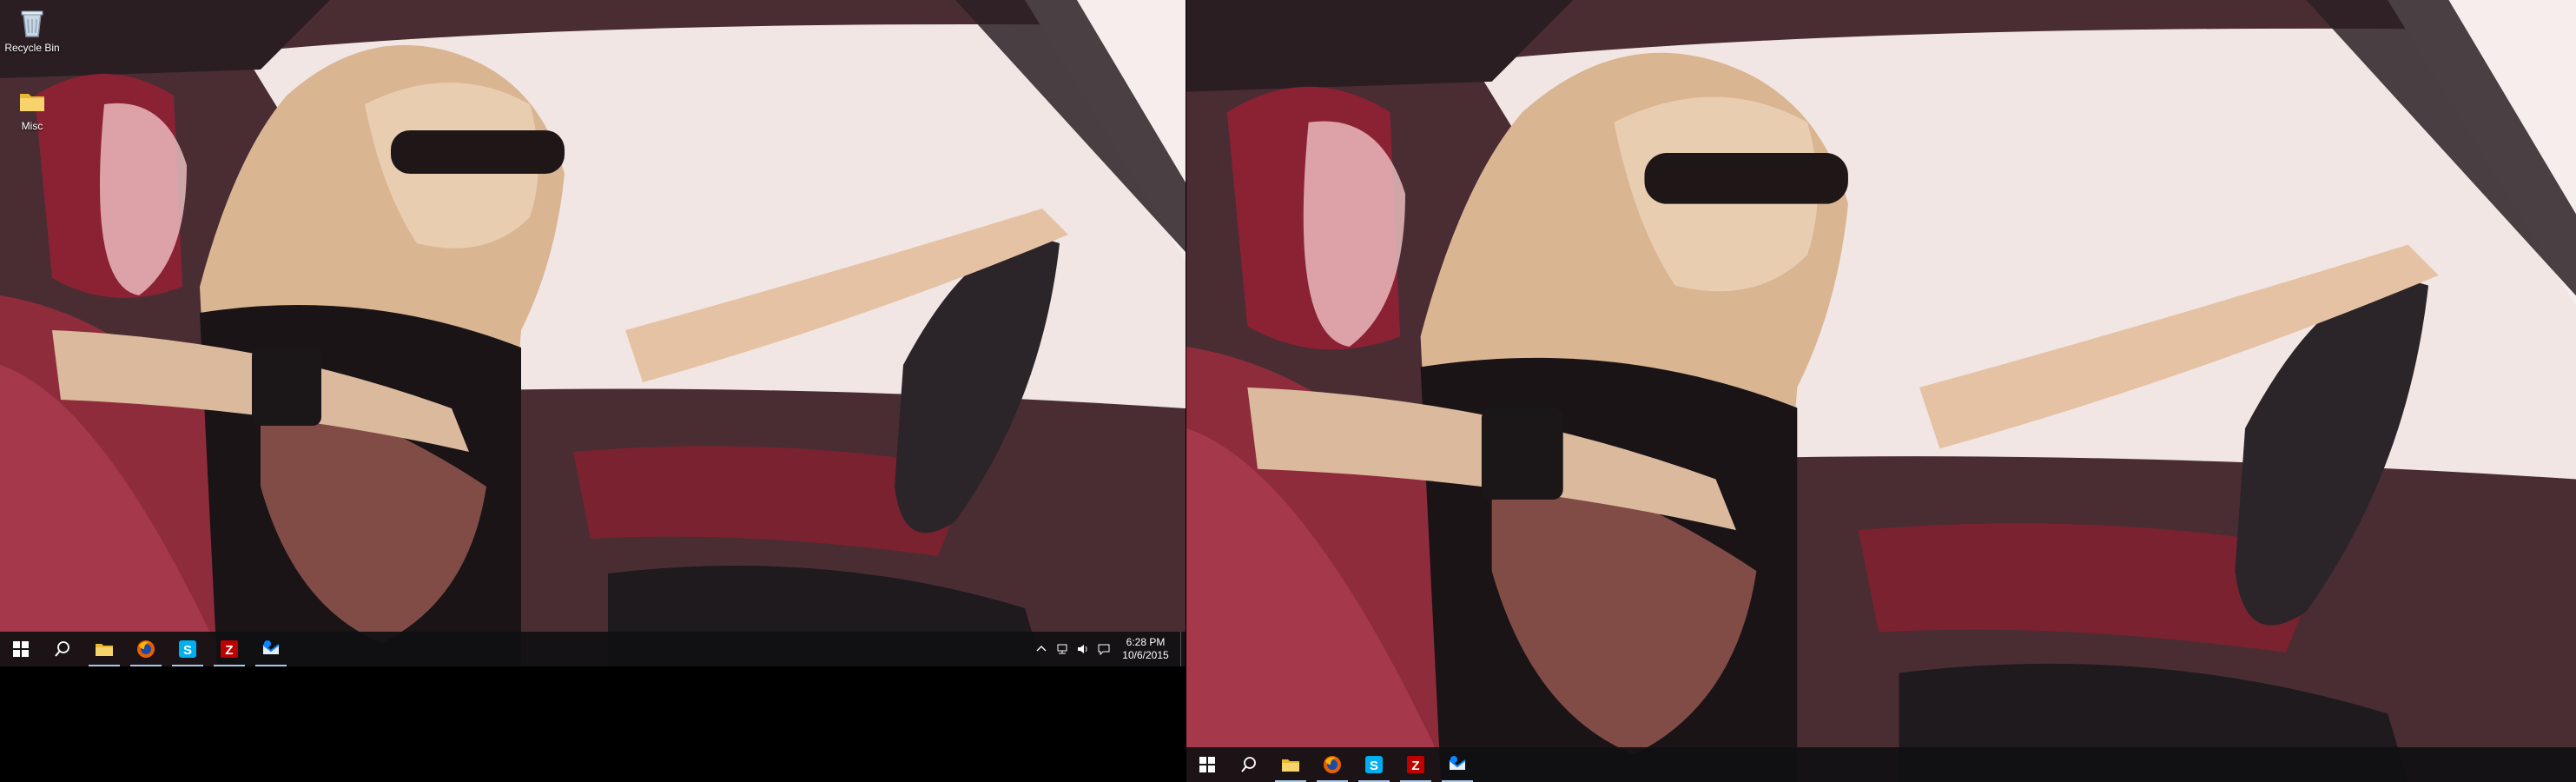  I want to click on speaker-icon, so click(1083, 649).